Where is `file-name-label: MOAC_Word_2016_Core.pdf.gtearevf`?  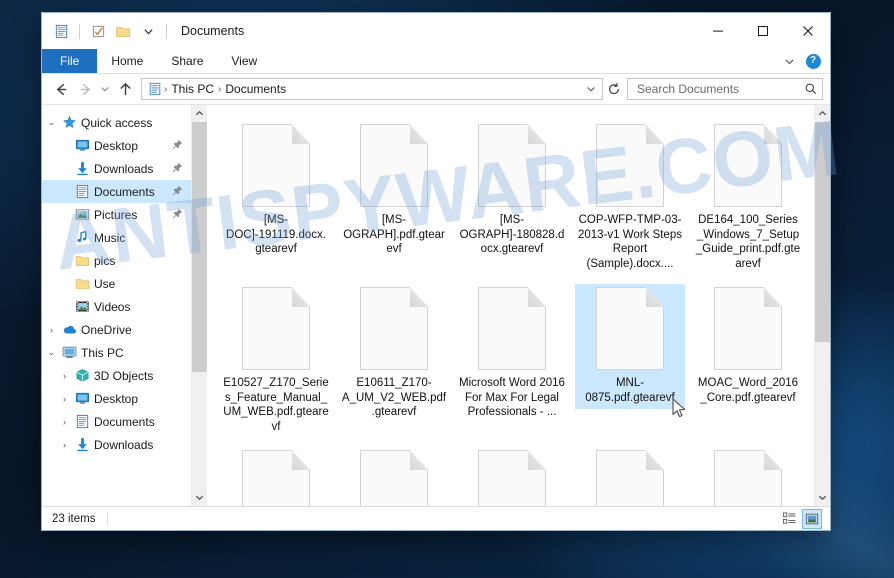 file-name-label: MOAC_Word_2016_Core.pdf.gtearevf is located at coordinates (748, 390).